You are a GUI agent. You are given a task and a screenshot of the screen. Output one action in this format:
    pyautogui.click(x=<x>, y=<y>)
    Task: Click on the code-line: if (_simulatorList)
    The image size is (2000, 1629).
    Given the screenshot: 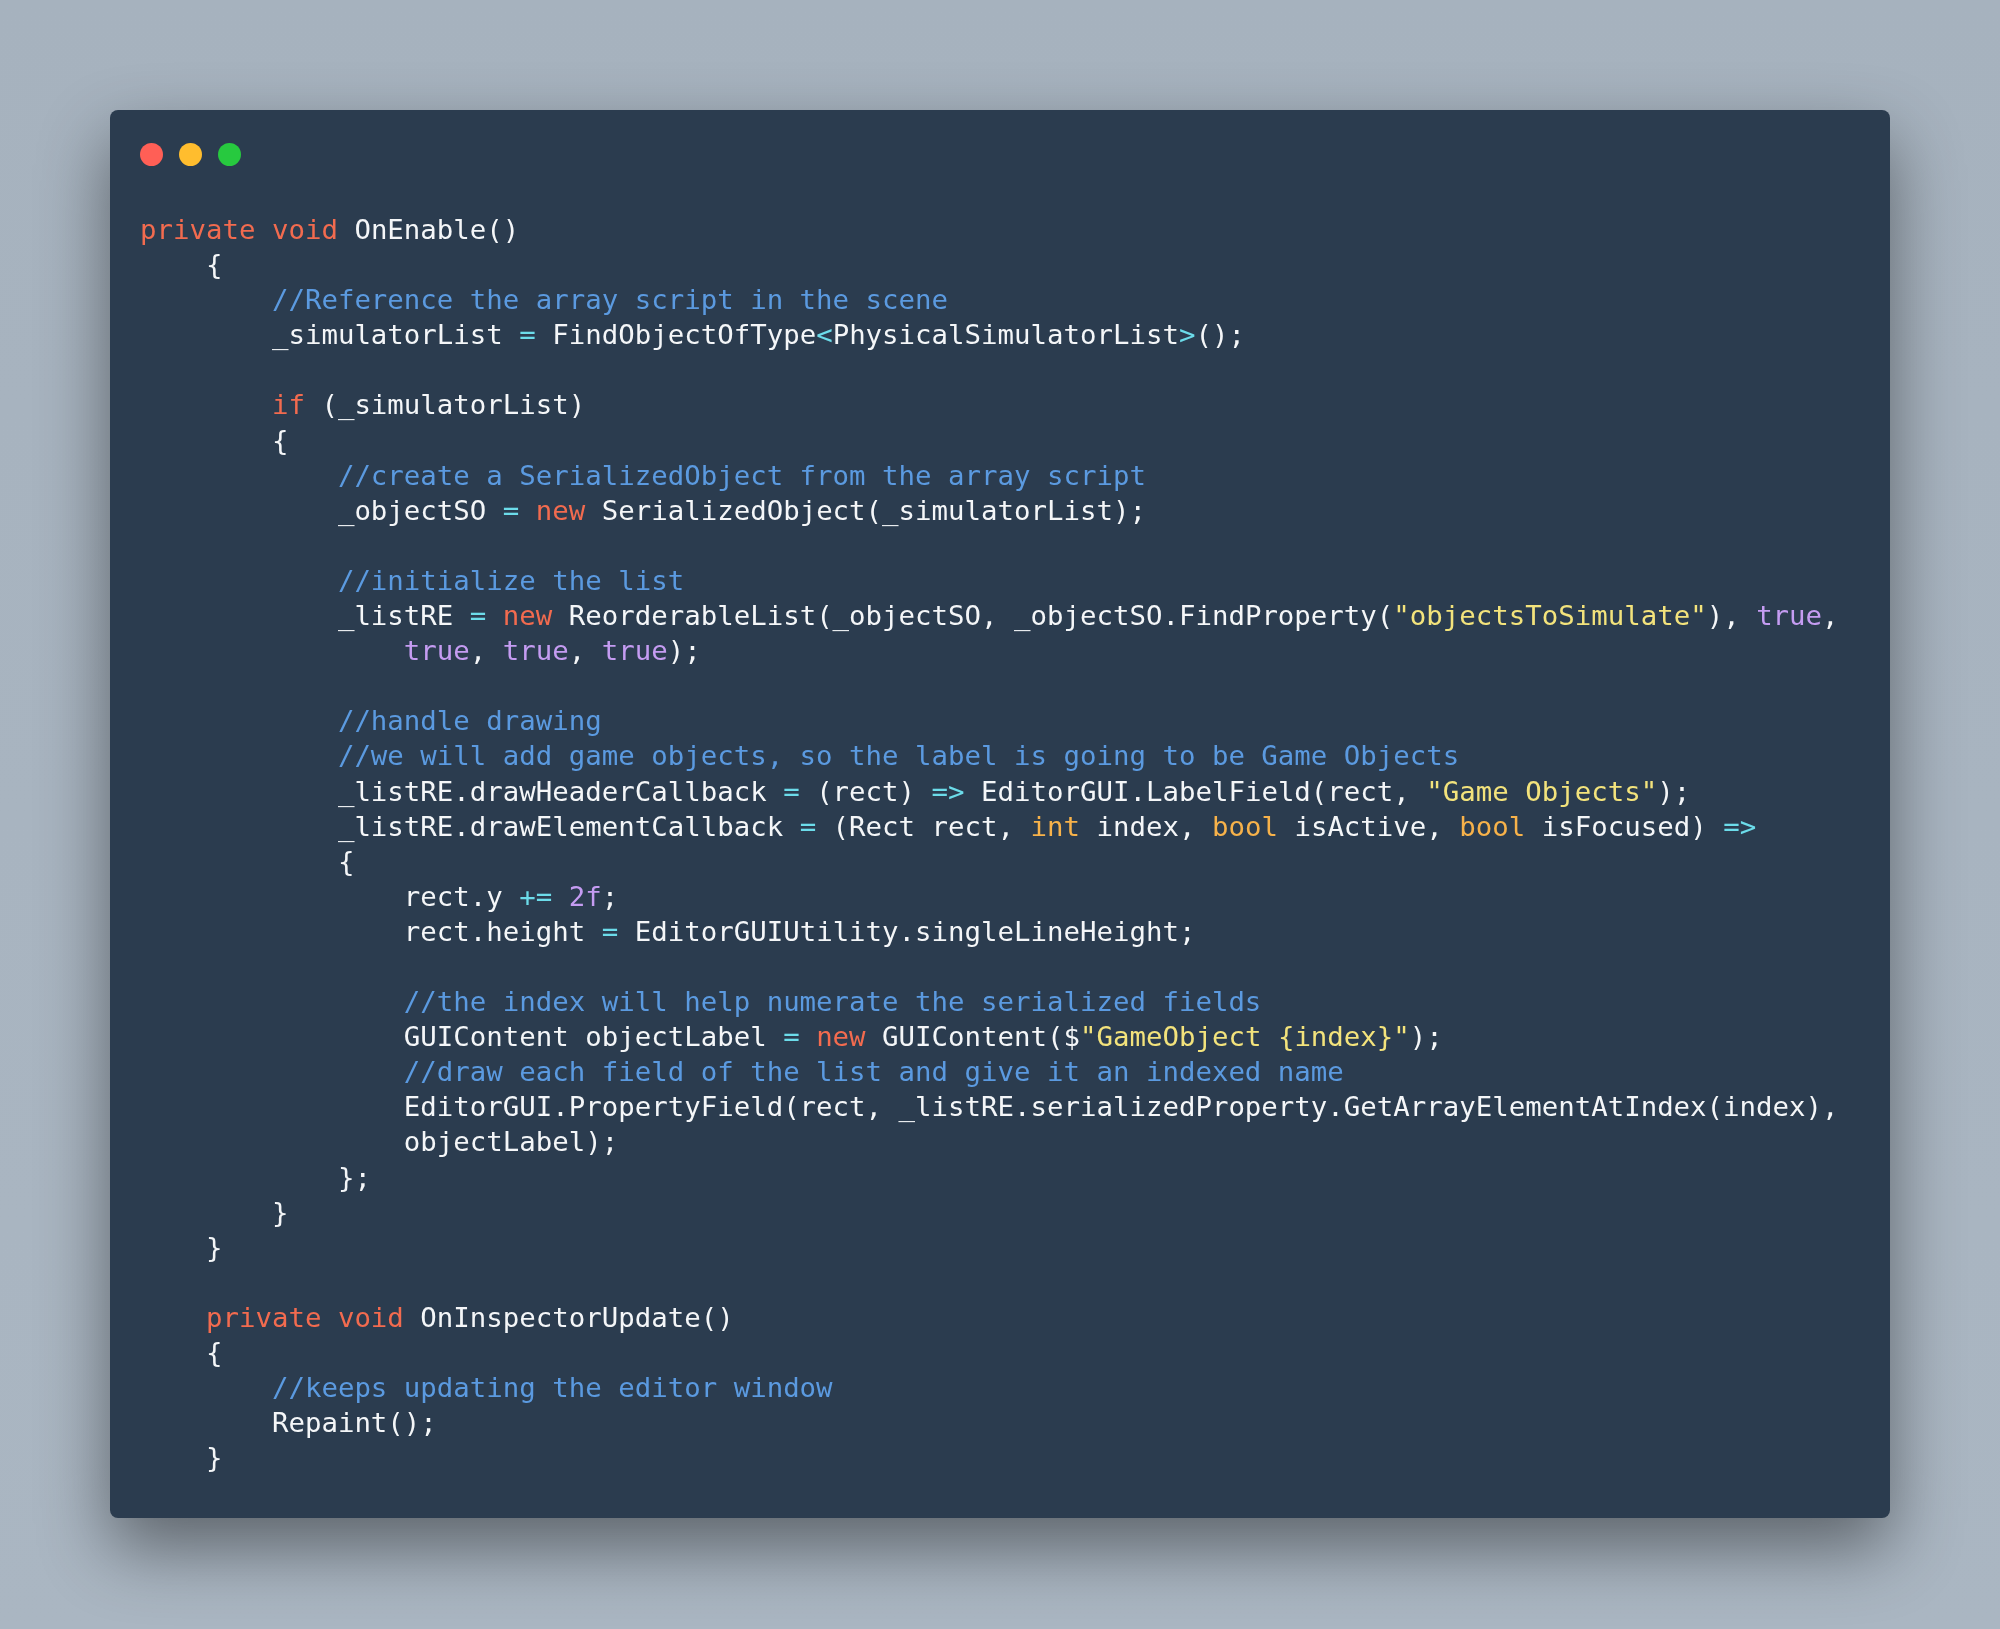 What is the action you would take?
    pyautogui.click(x=428, y=405)
    